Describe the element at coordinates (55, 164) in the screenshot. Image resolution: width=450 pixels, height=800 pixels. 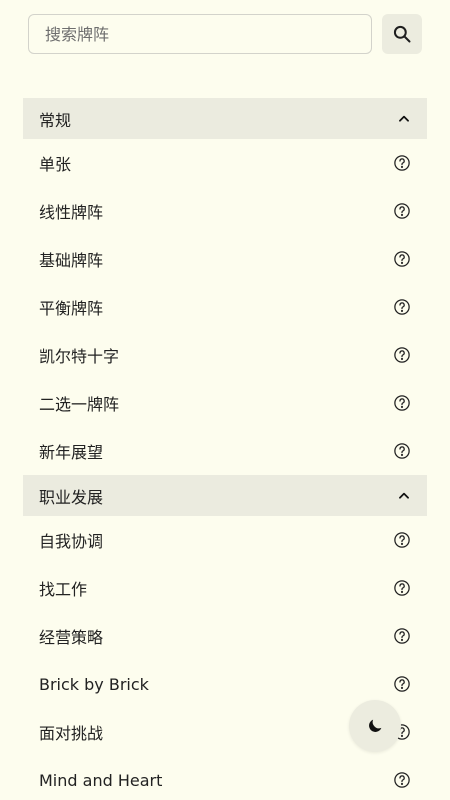
I see `spread-item-label: 单张` at that location.